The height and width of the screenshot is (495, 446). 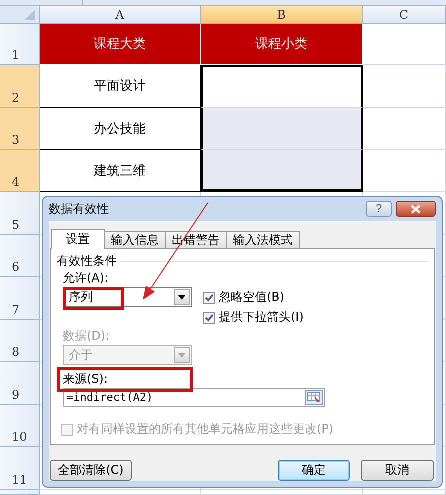 What do you see at coordinates (135, 239) in the screenshot?
I see `tab: 输入信息` at bounding box center [135, 239].